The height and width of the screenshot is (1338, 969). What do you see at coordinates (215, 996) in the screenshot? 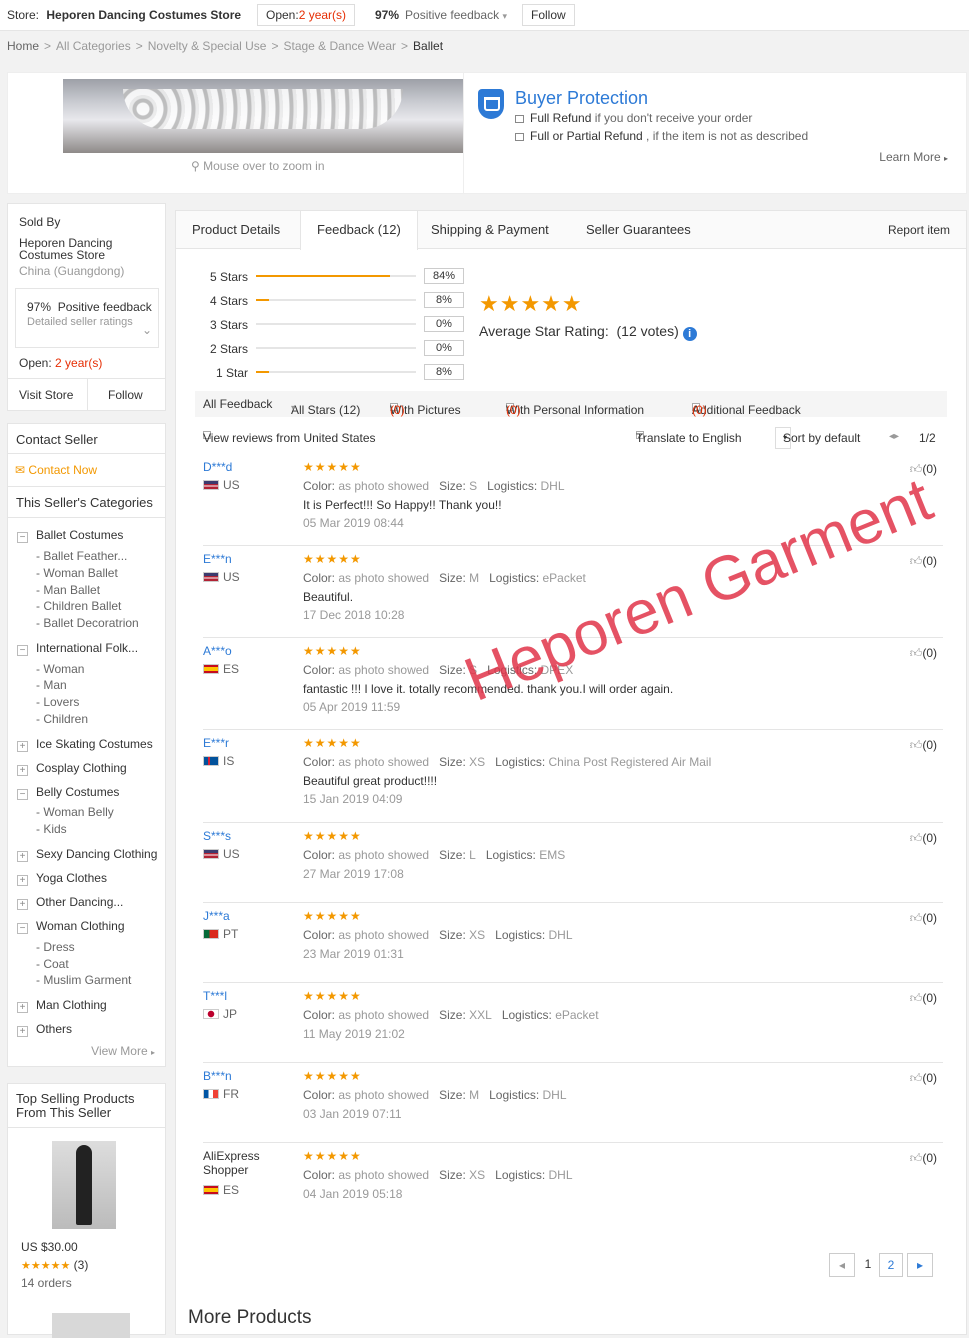
I see `reviewer-name: T***l` at bounding box center [215, 996].